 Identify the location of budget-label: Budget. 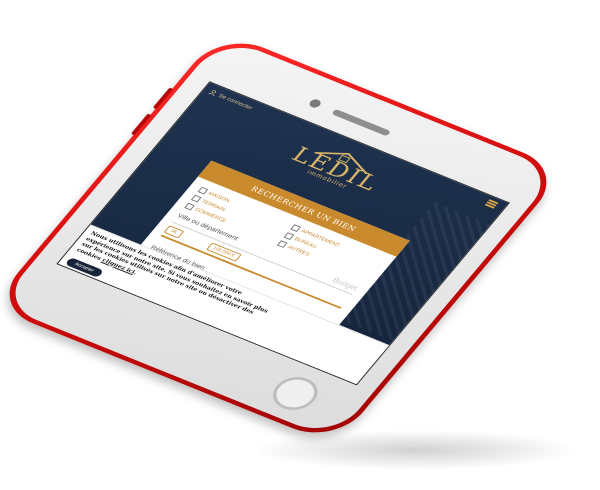
(345, 284).